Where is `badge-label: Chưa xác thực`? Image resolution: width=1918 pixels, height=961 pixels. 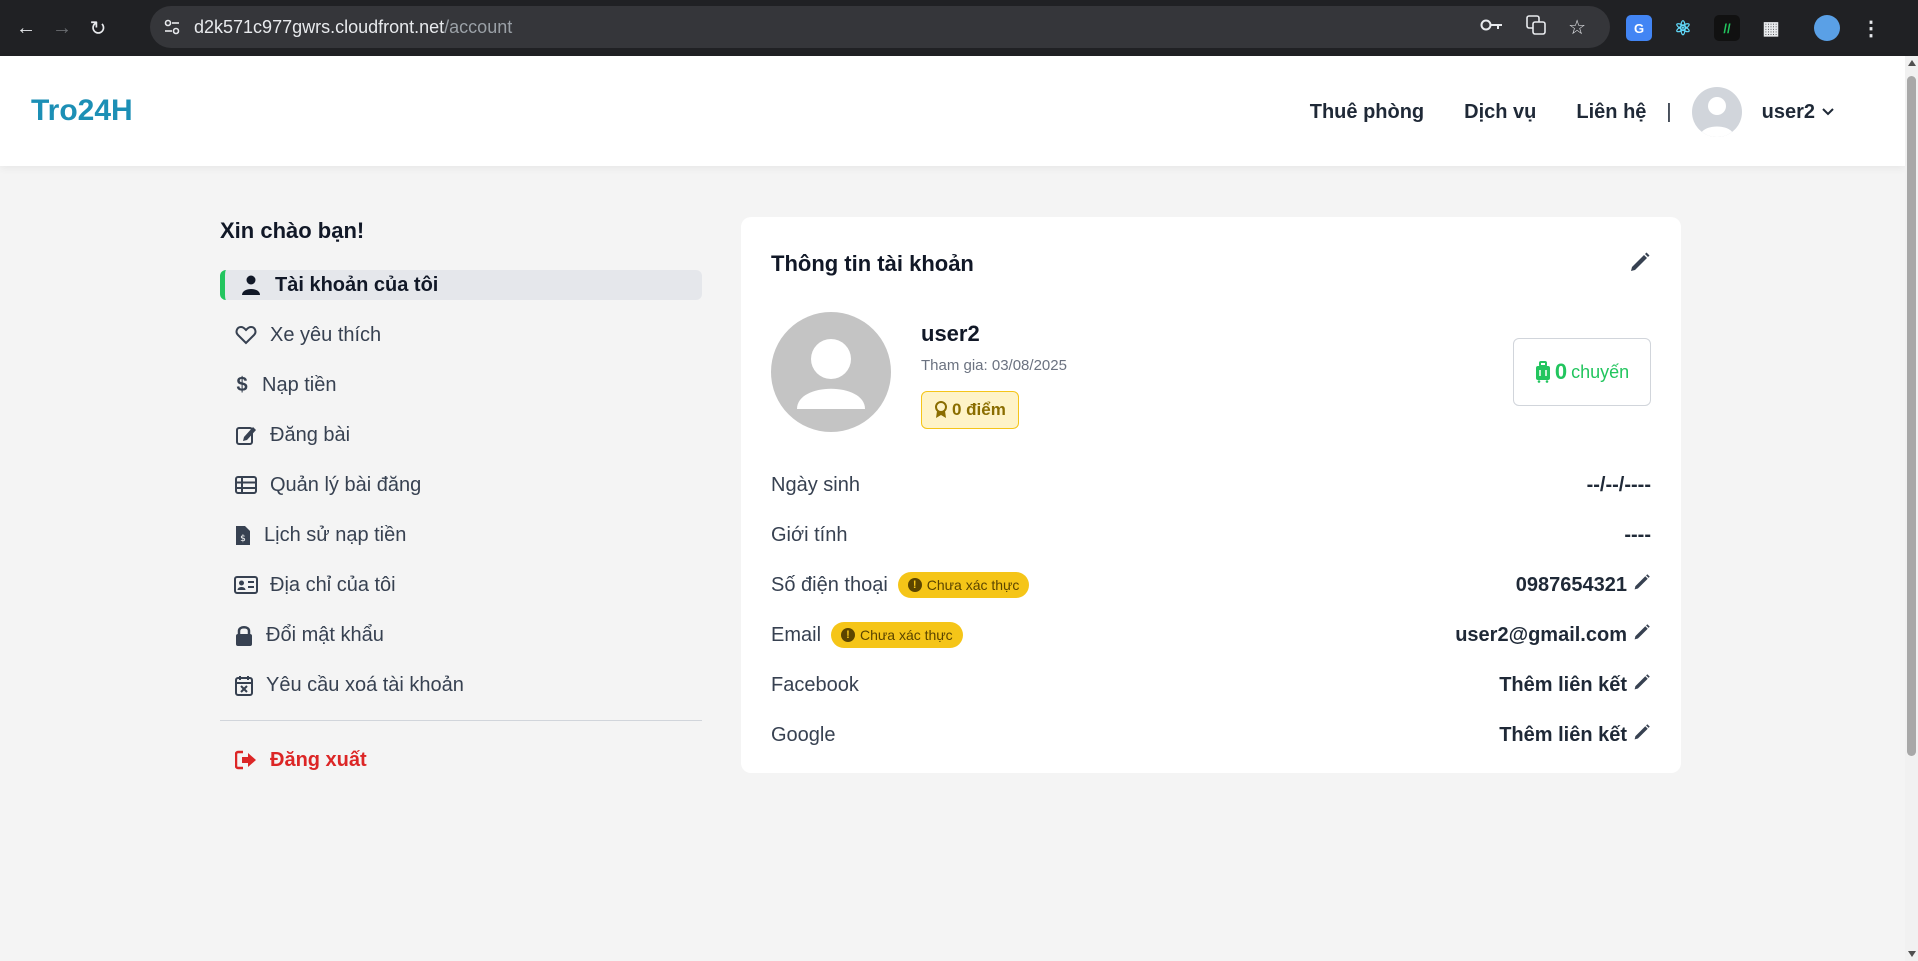
badge-label: Chưa xác thực is located at coordinates (906, 635).